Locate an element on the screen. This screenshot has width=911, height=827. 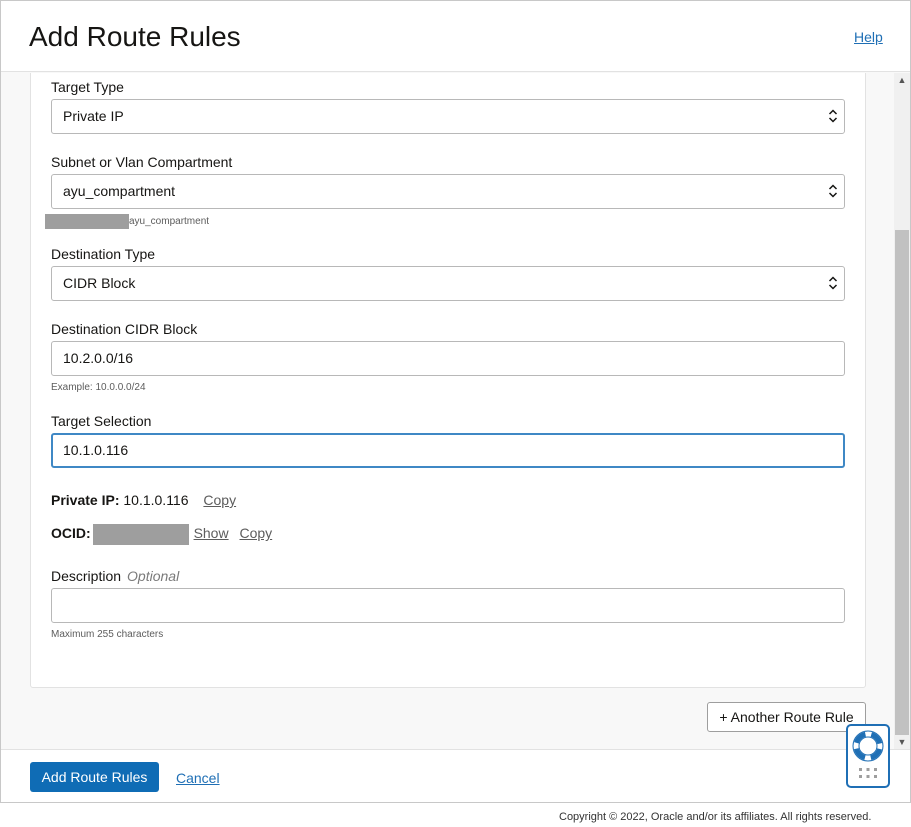
target-type-label: Target Type is located at coordinates (87, 87).